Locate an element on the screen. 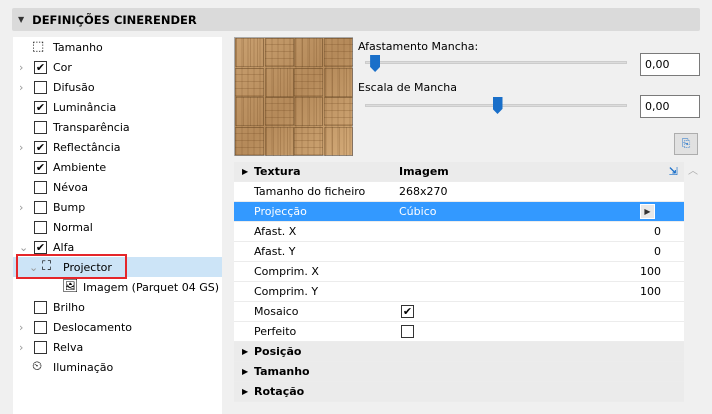  tree-item: ⬚ Tamanho is located at coordinates (117, 47).